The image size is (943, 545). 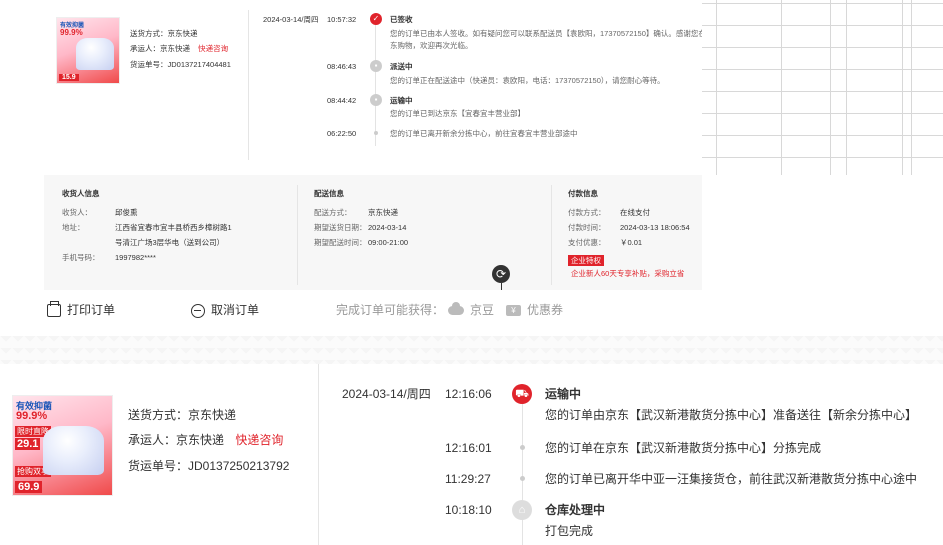 What do you see at coordinates (198, 310) in the screenshot?
I see `minus-circle-icon` at bounding box center [198, 310].